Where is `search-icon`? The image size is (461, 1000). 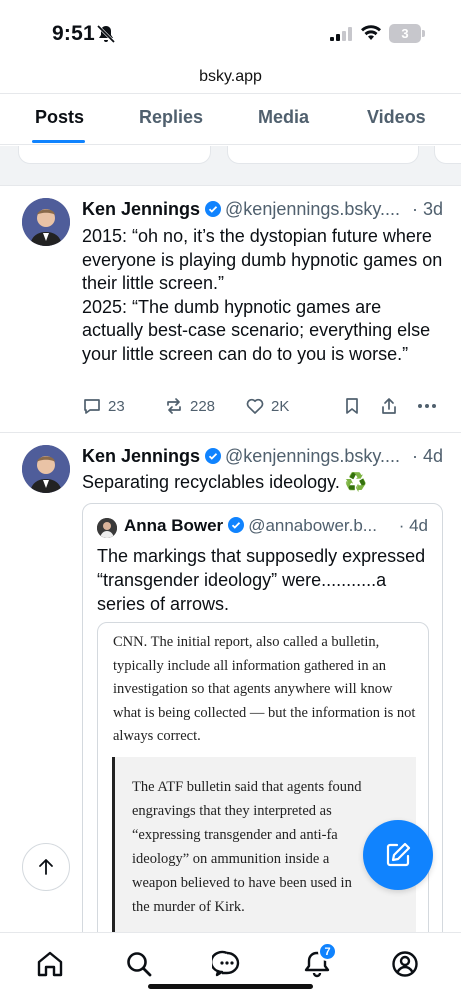
search-icon is located at coordinates (139, 964).